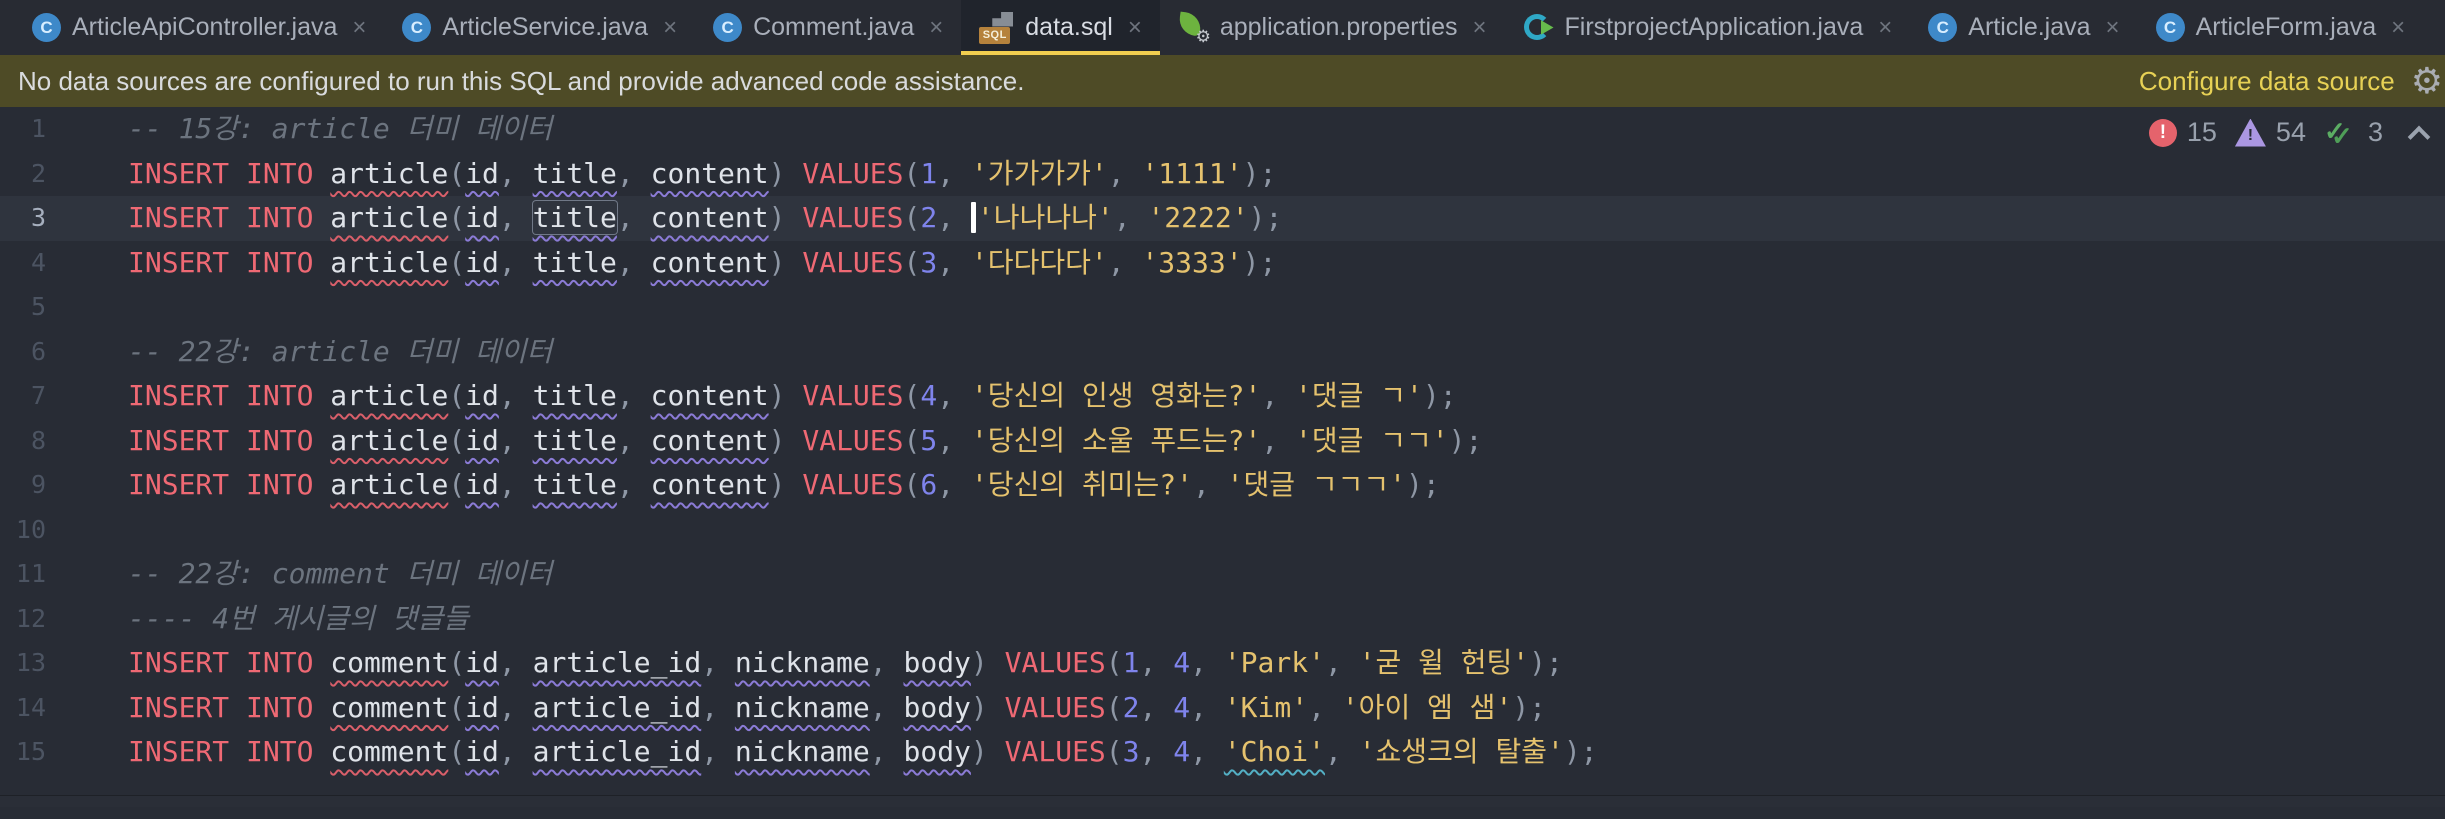 The image size is (2445, 819). What do you see at coordinates (1081, 484) in the screenshot?
I see `code-token: '당신의 취미는?'` at bounding box center [1081, 484].